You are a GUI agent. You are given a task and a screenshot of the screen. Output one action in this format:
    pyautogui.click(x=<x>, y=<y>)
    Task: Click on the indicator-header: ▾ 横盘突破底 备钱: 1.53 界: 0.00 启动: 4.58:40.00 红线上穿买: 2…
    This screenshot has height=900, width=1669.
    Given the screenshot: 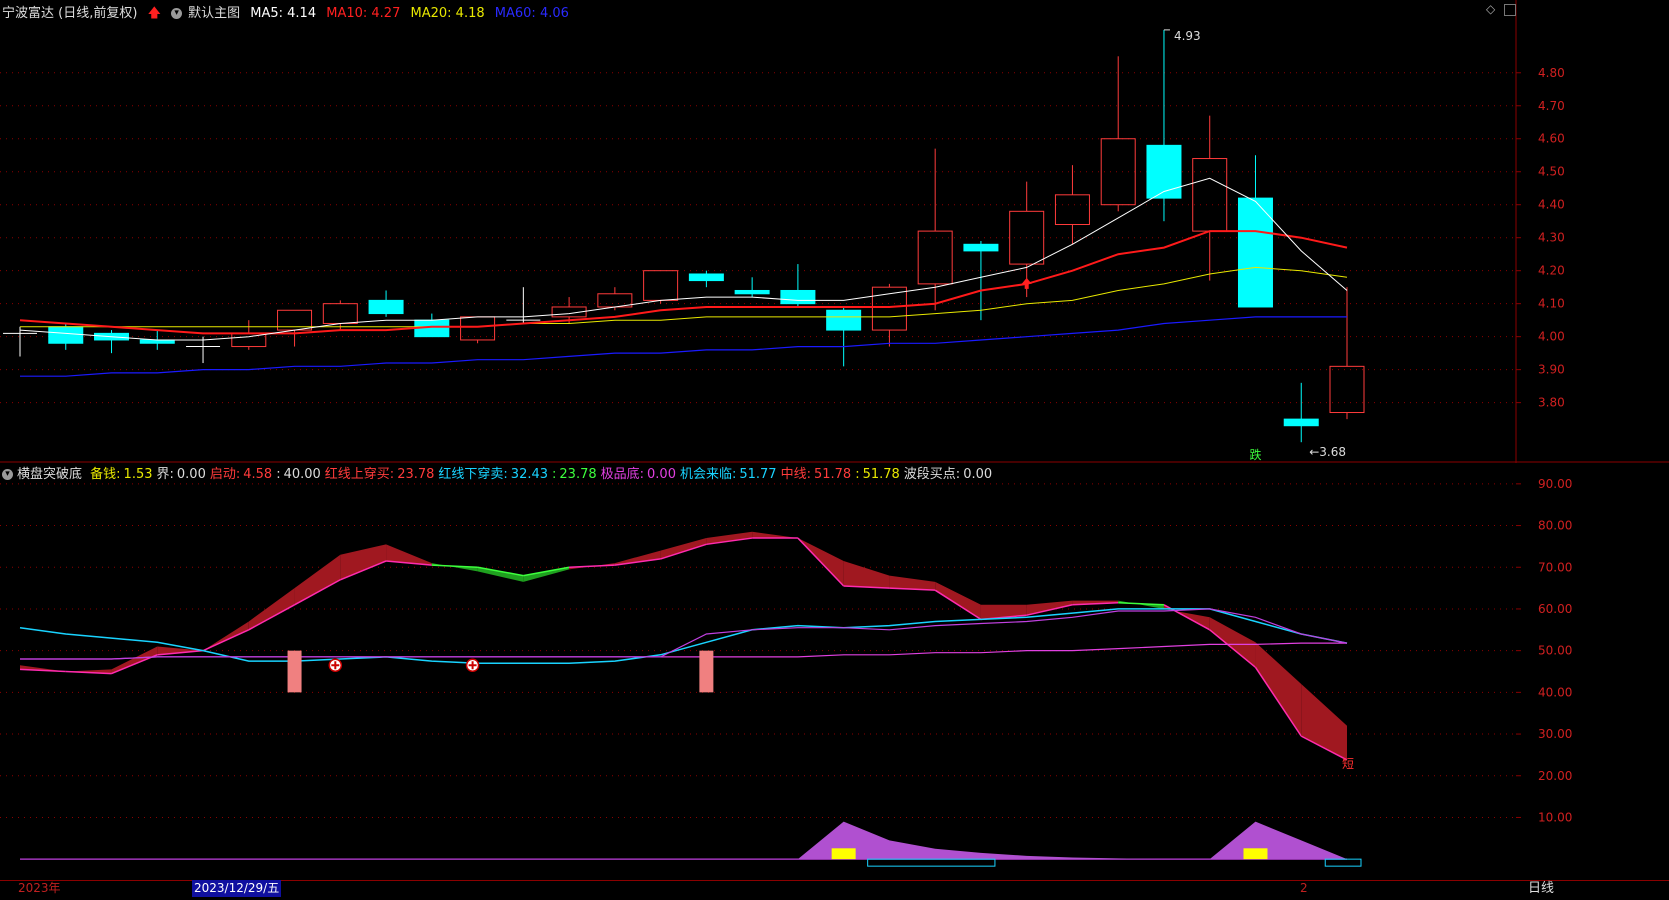 What is the action you would take?
    pyautogui.click(x=501, y=472)
    